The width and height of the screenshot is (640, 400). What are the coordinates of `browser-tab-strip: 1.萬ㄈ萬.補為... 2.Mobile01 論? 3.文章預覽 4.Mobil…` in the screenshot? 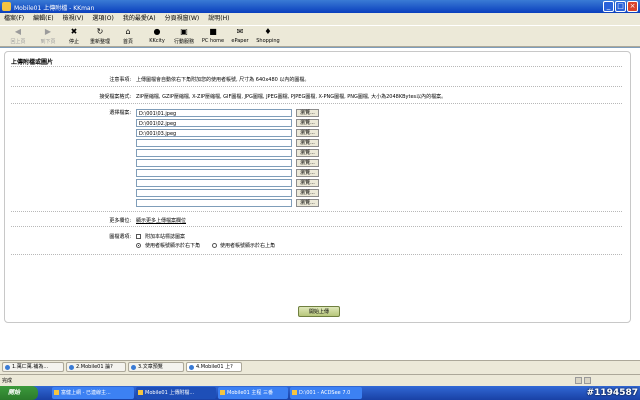 It's located at (320, 366).